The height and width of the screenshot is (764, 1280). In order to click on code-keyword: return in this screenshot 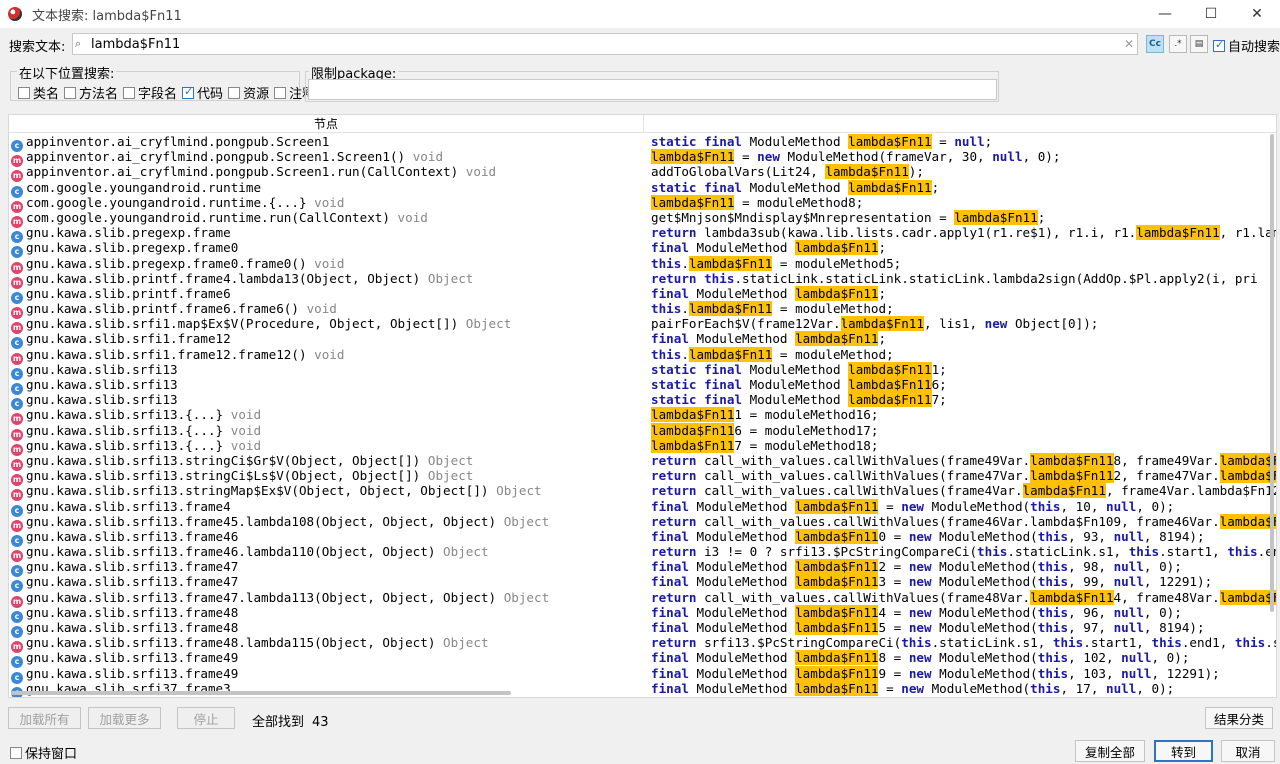, I will do `click(674, 521)`.